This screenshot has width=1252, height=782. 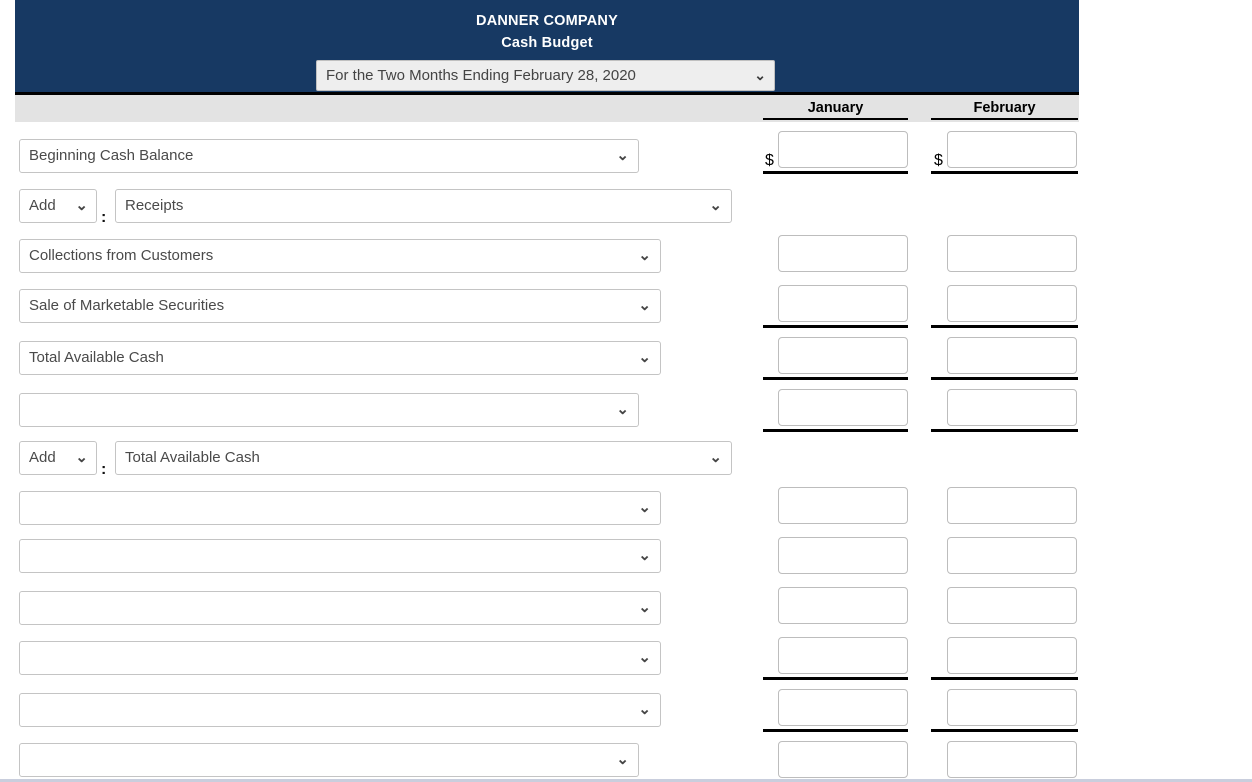 What do you see at coordinates (835, 378) in the screenshot?
I see `subtotal-rule-january-total-available-cash` at bounding box center [835, 378].